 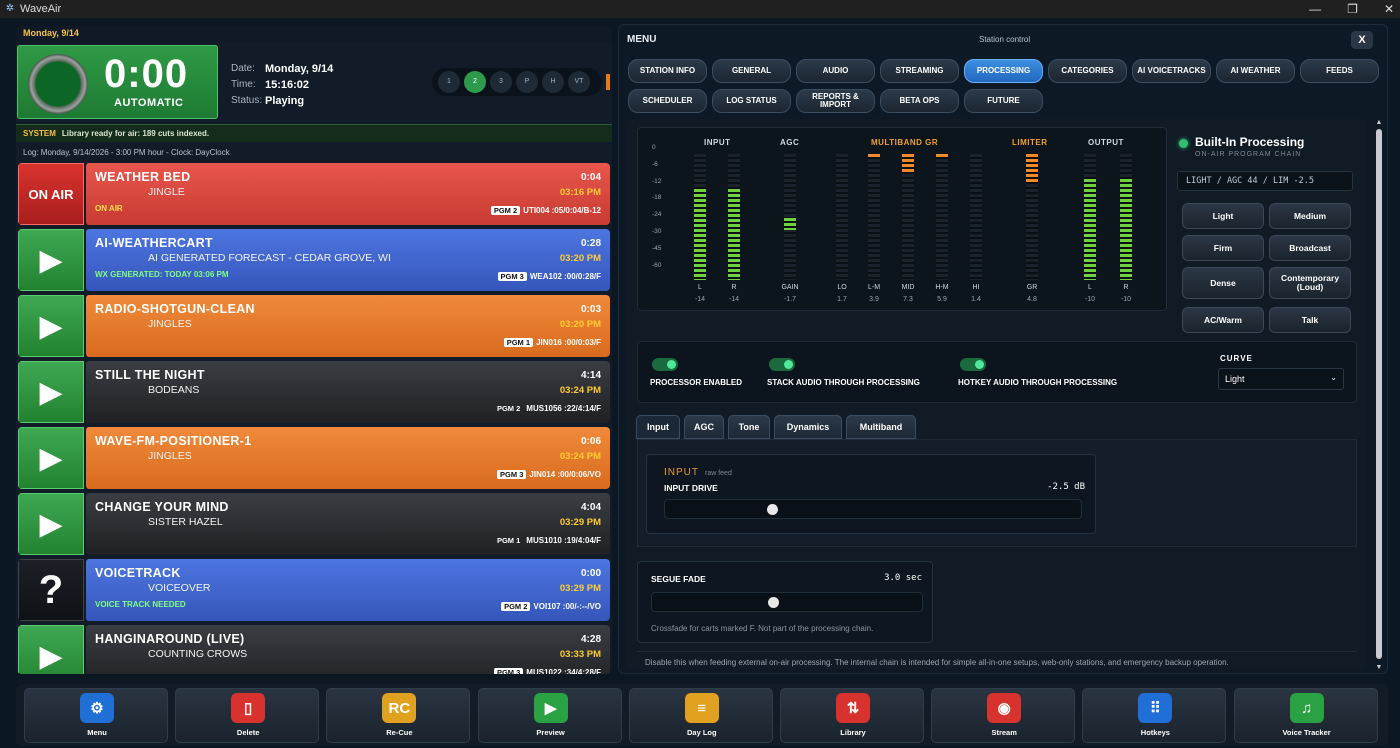 I want to click on page-button-3: 3, so click(x=501, y=82).